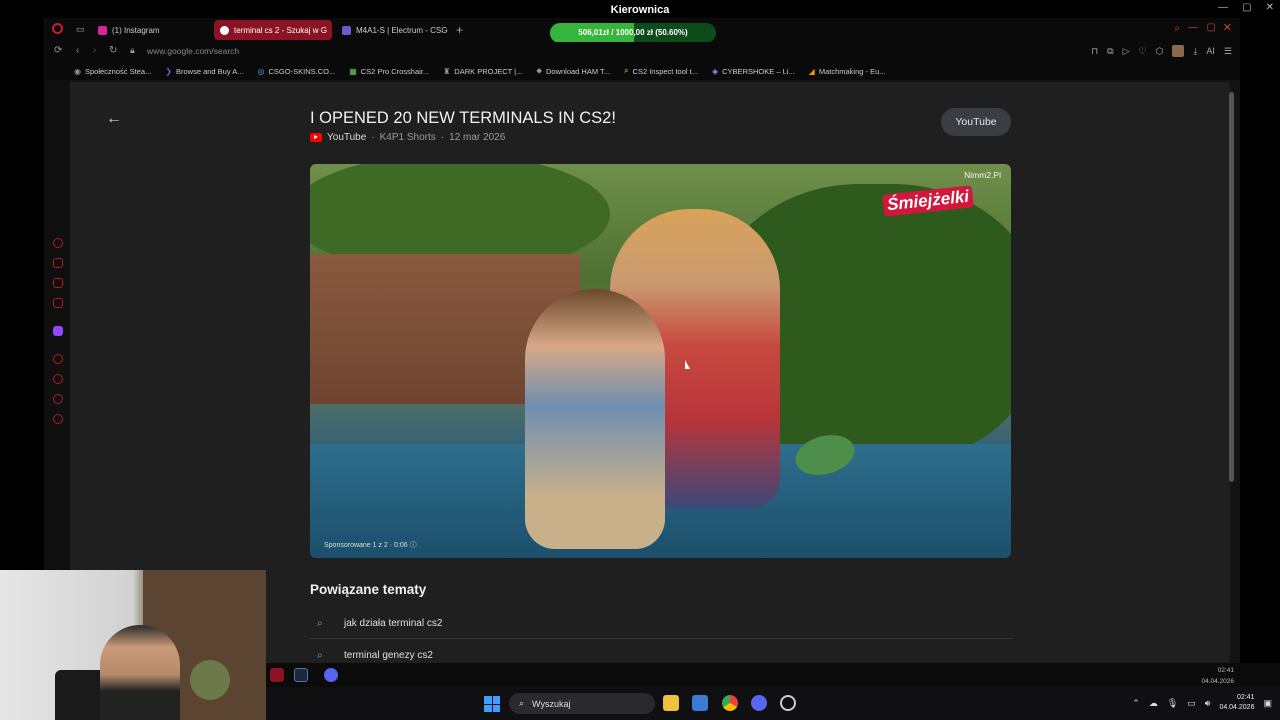  I want to click on back-arrow-icon: ←, so click(114, 119).